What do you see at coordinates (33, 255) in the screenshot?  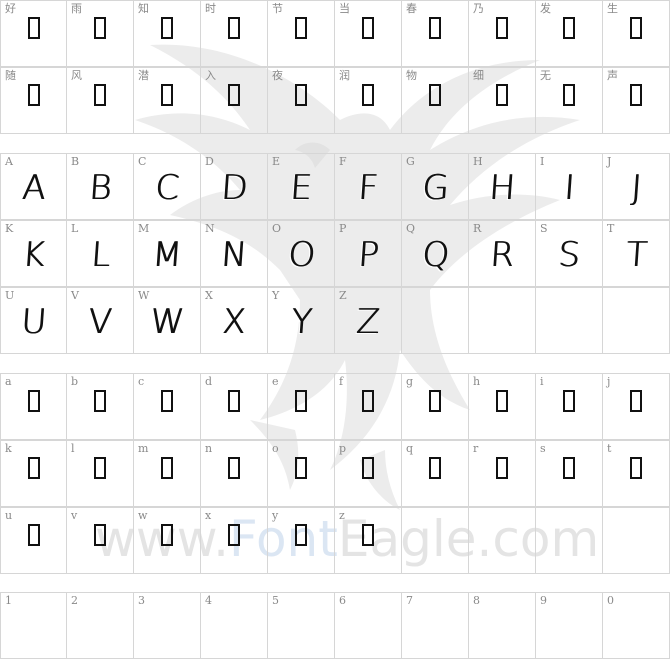 I see `glyph-preview-text: K` at bounding box center [33, 255].